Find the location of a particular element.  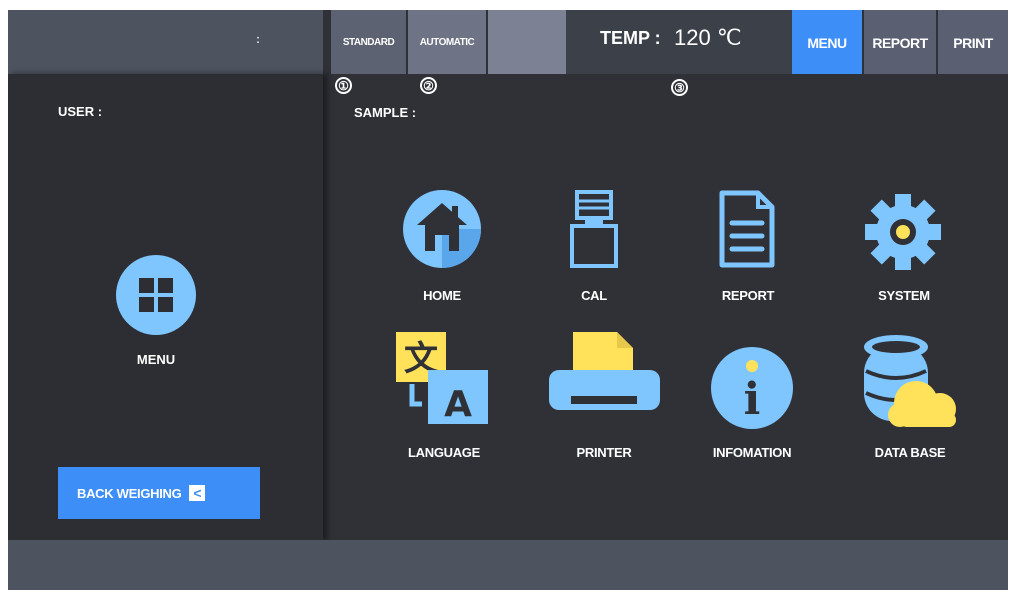

document-icon is located at coordinates (747, 231).